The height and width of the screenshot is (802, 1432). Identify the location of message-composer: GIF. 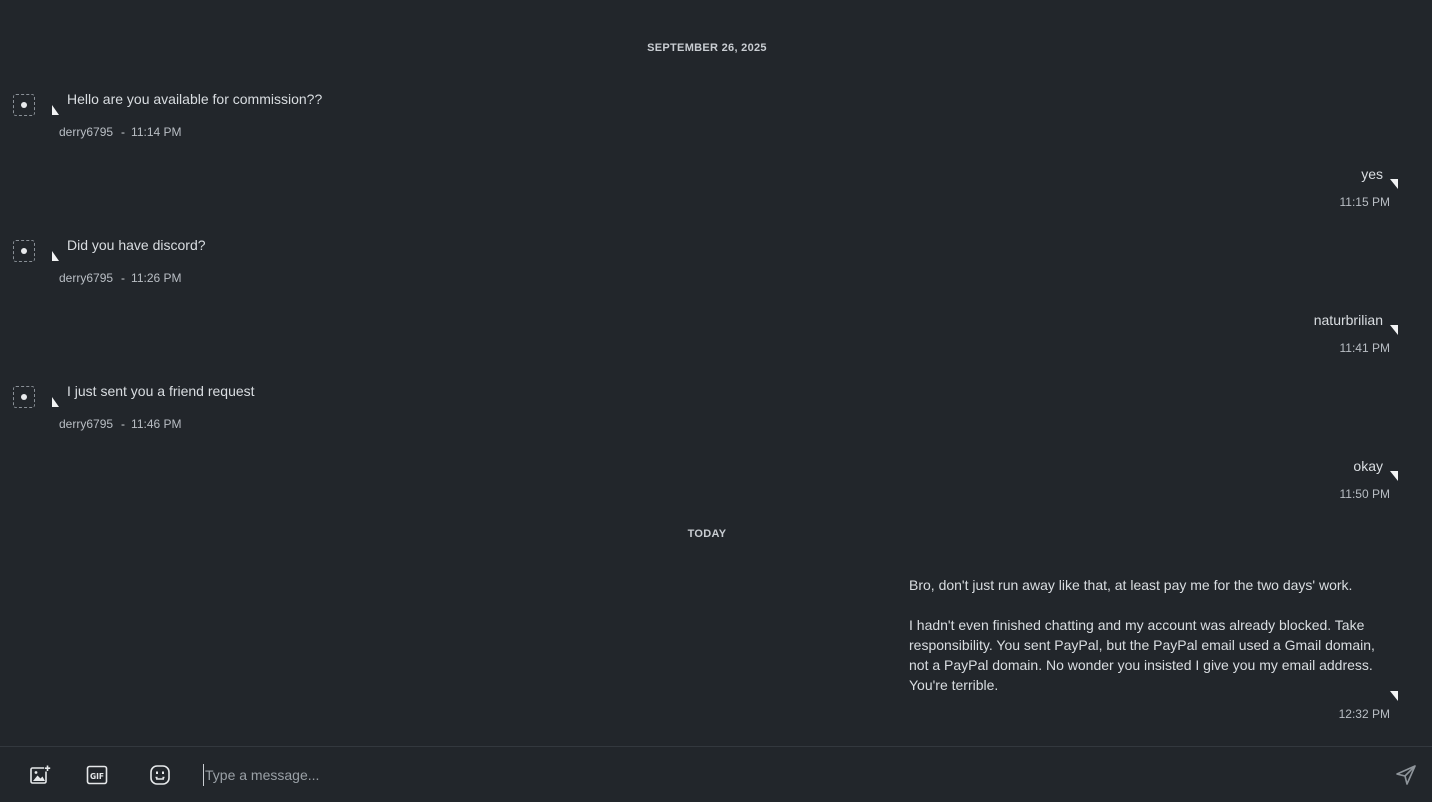
(716, 774).